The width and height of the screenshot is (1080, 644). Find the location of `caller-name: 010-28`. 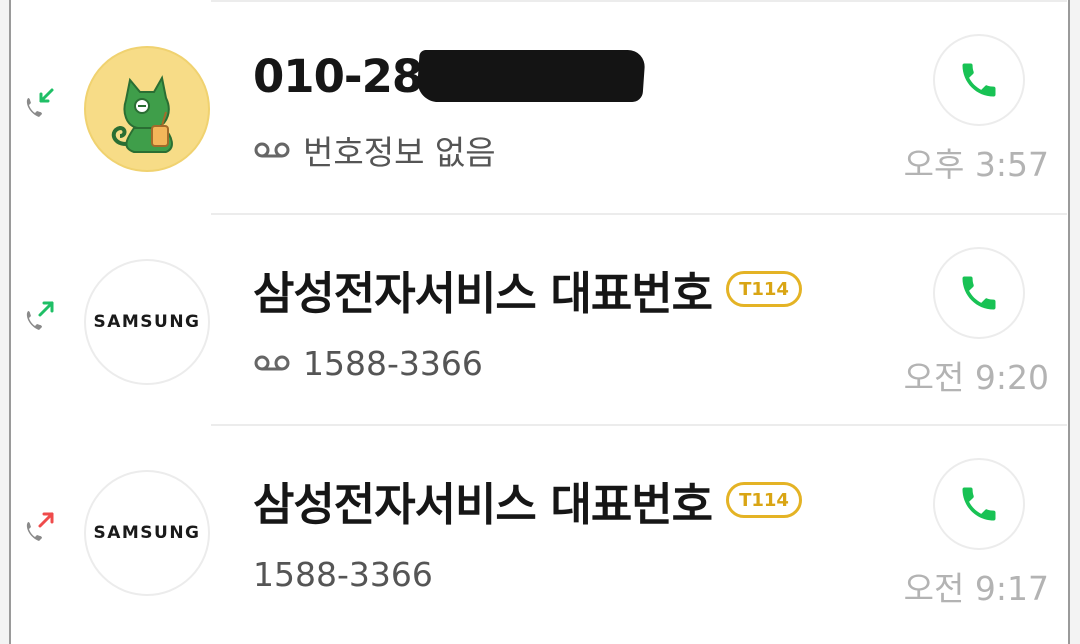

caller-name: 010-28 is located at coordinates (450, 76).